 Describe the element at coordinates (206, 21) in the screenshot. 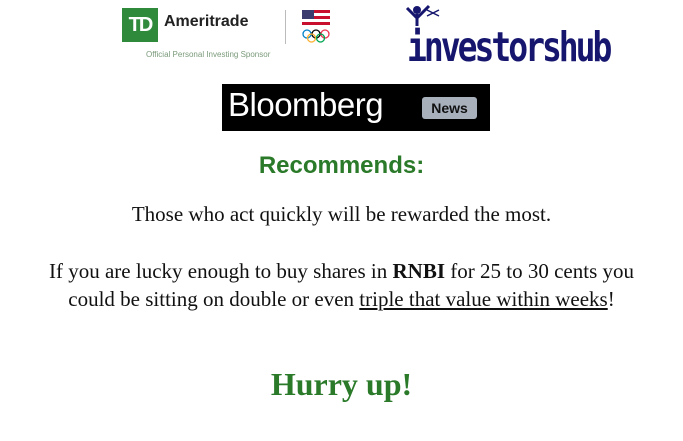

I see `td-name: Ameritrade` at that location.